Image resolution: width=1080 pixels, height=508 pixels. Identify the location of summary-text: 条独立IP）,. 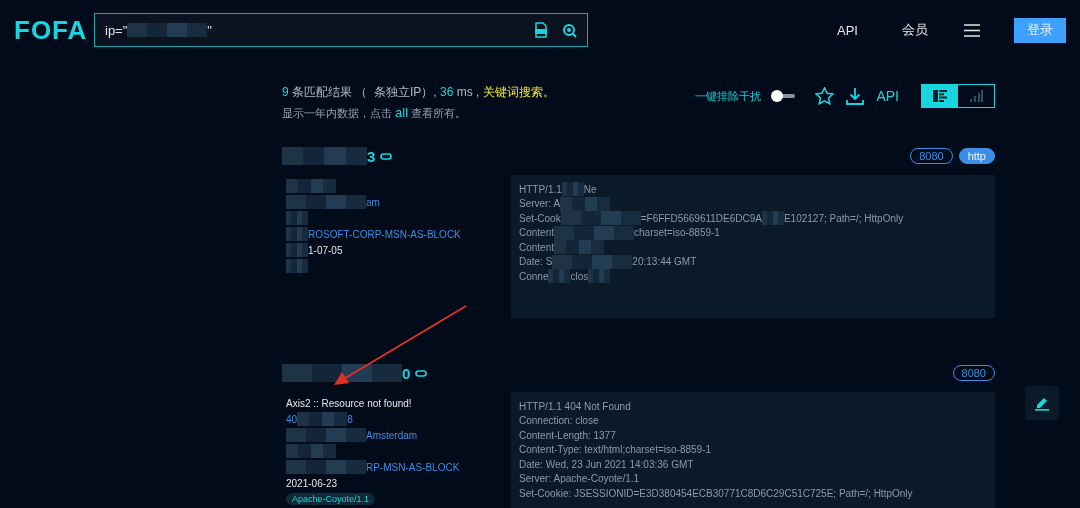
(405, 92).